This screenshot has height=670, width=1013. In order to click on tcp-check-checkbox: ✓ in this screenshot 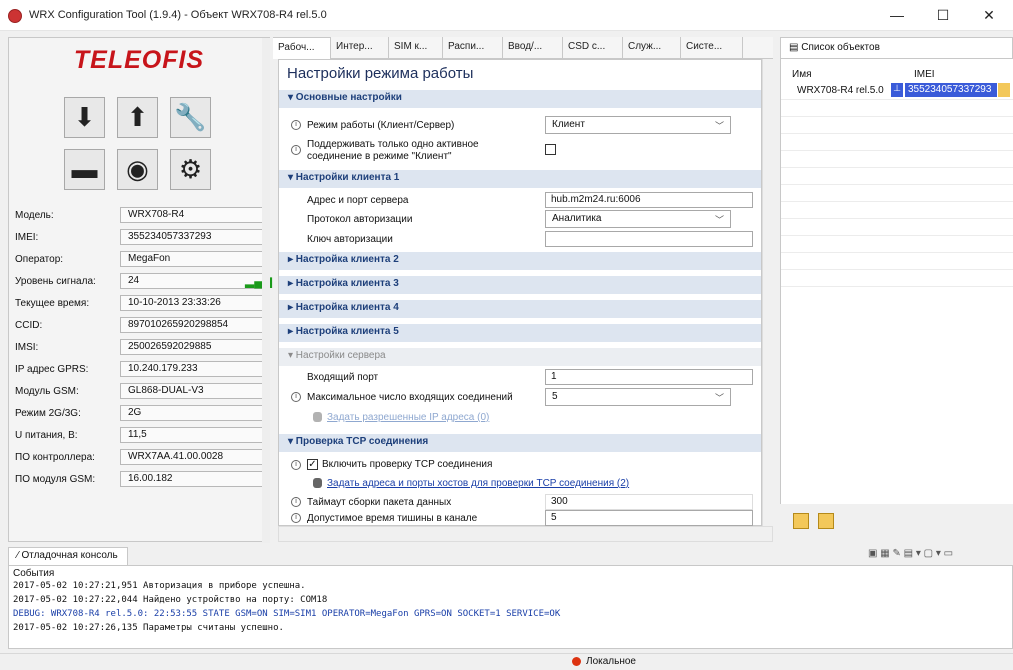, I will do `click(312, 464)`.